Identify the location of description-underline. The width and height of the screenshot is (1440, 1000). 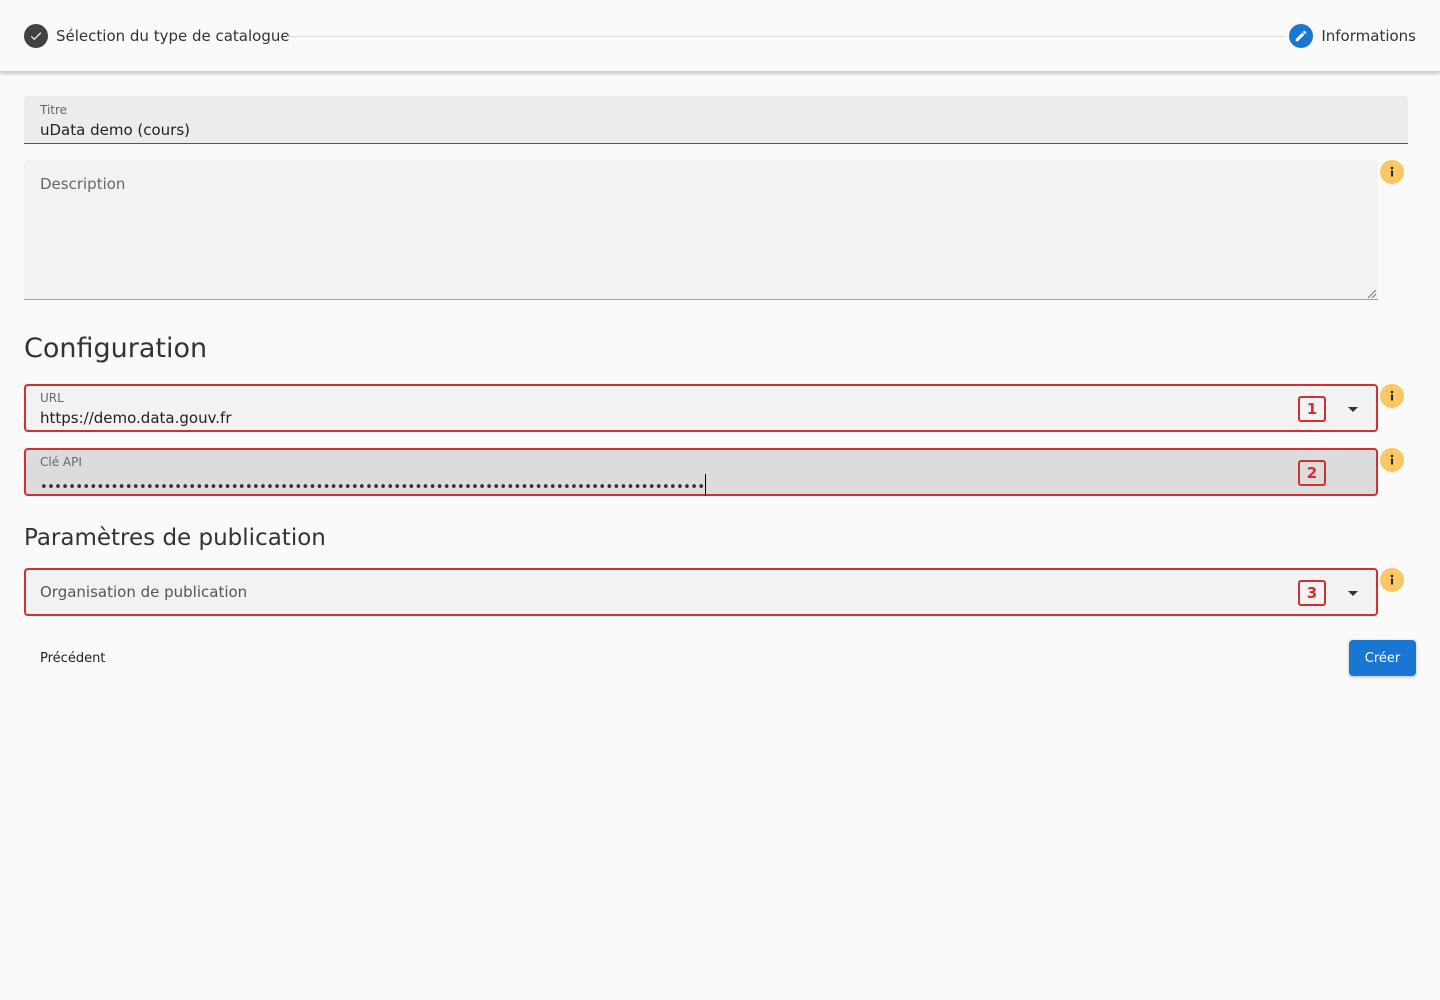
(701, 299).